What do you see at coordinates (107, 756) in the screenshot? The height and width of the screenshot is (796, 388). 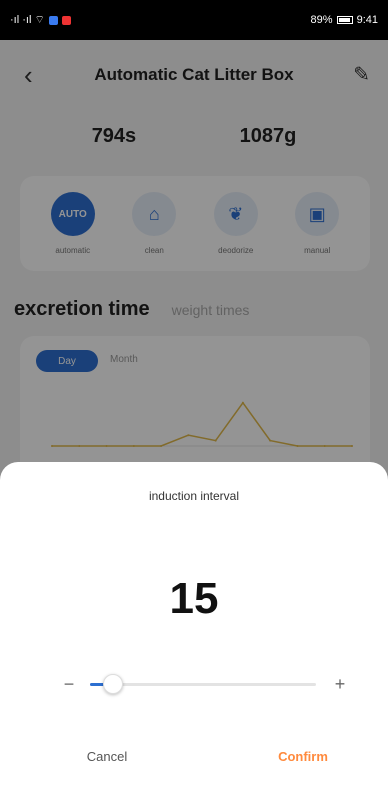 I see `cancel-button: Cancel` at bounding box center [107, 756].